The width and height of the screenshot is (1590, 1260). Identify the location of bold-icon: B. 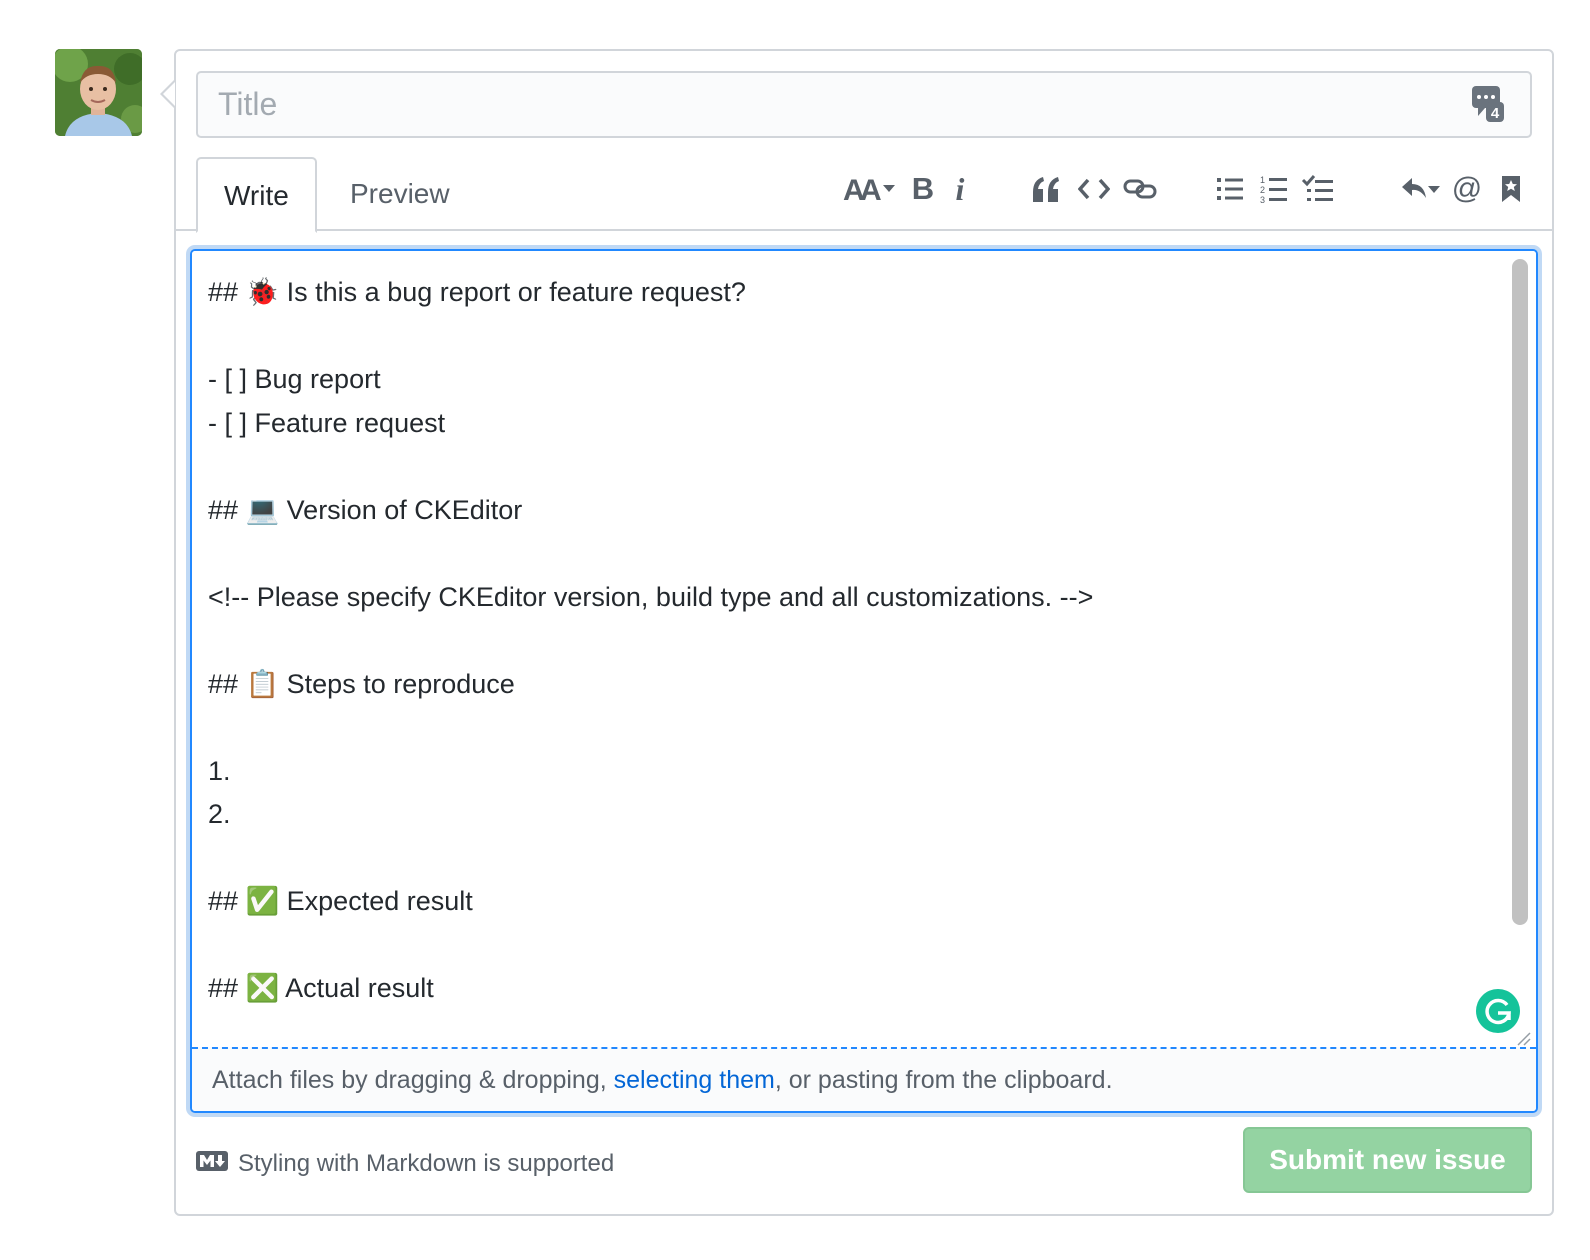
(923, 189).